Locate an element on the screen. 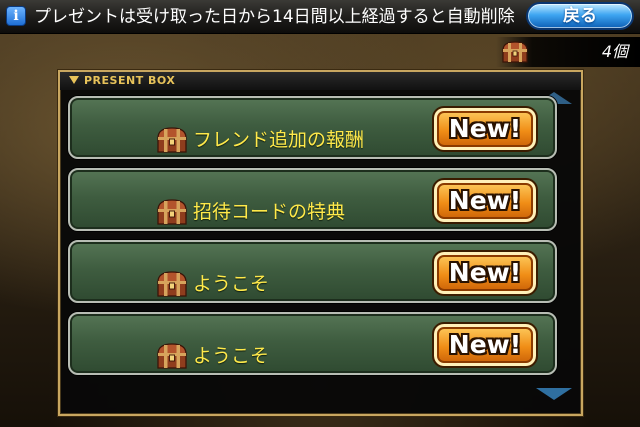 The width and height of the screenshot is (640, 427). present-item-label: 招待コードの特典 is located at coordinates (269, 212).